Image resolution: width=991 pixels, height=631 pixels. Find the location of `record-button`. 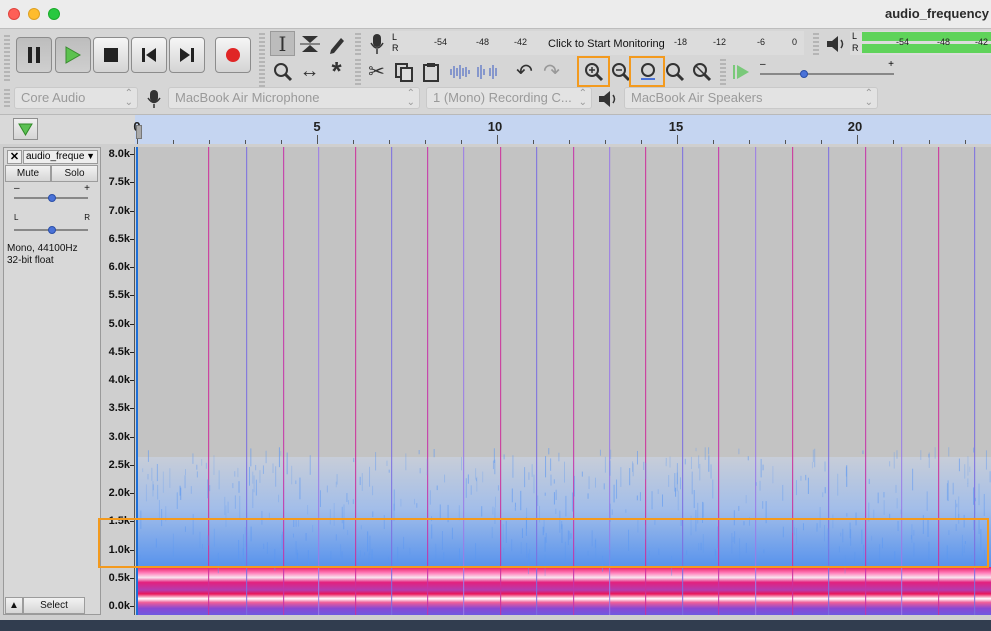

record-button is located at coordinates (233, 55).